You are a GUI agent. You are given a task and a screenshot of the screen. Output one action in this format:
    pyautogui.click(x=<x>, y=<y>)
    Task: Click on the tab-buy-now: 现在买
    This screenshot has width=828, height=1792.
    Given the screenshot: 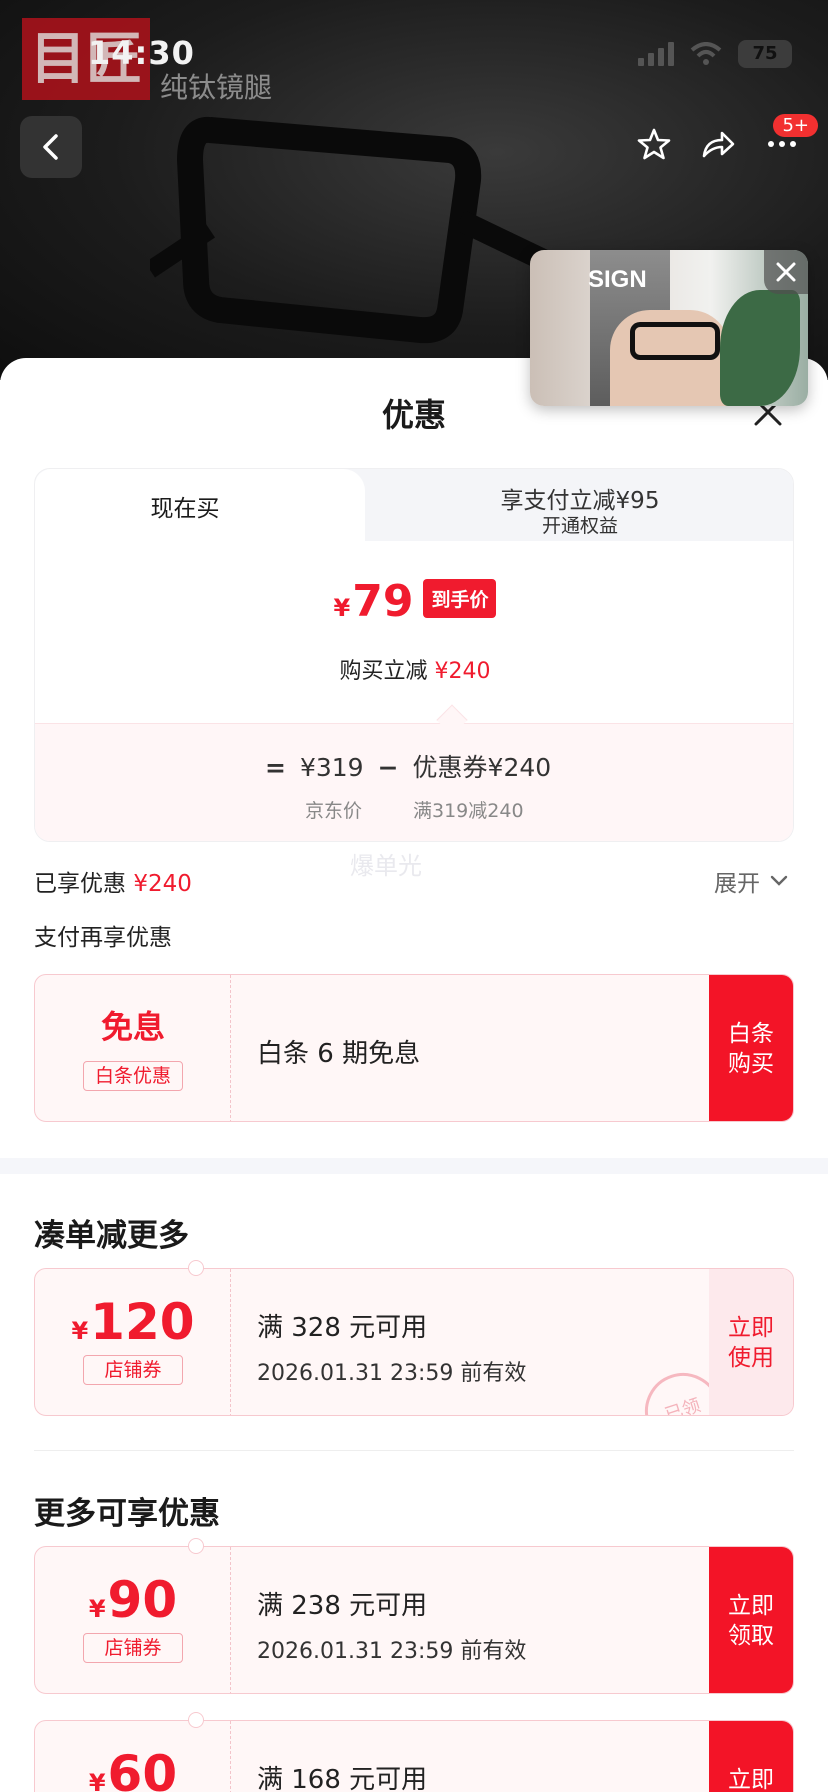 What is the action you would take?
    pyautogui.click(x=200, y=506)
    